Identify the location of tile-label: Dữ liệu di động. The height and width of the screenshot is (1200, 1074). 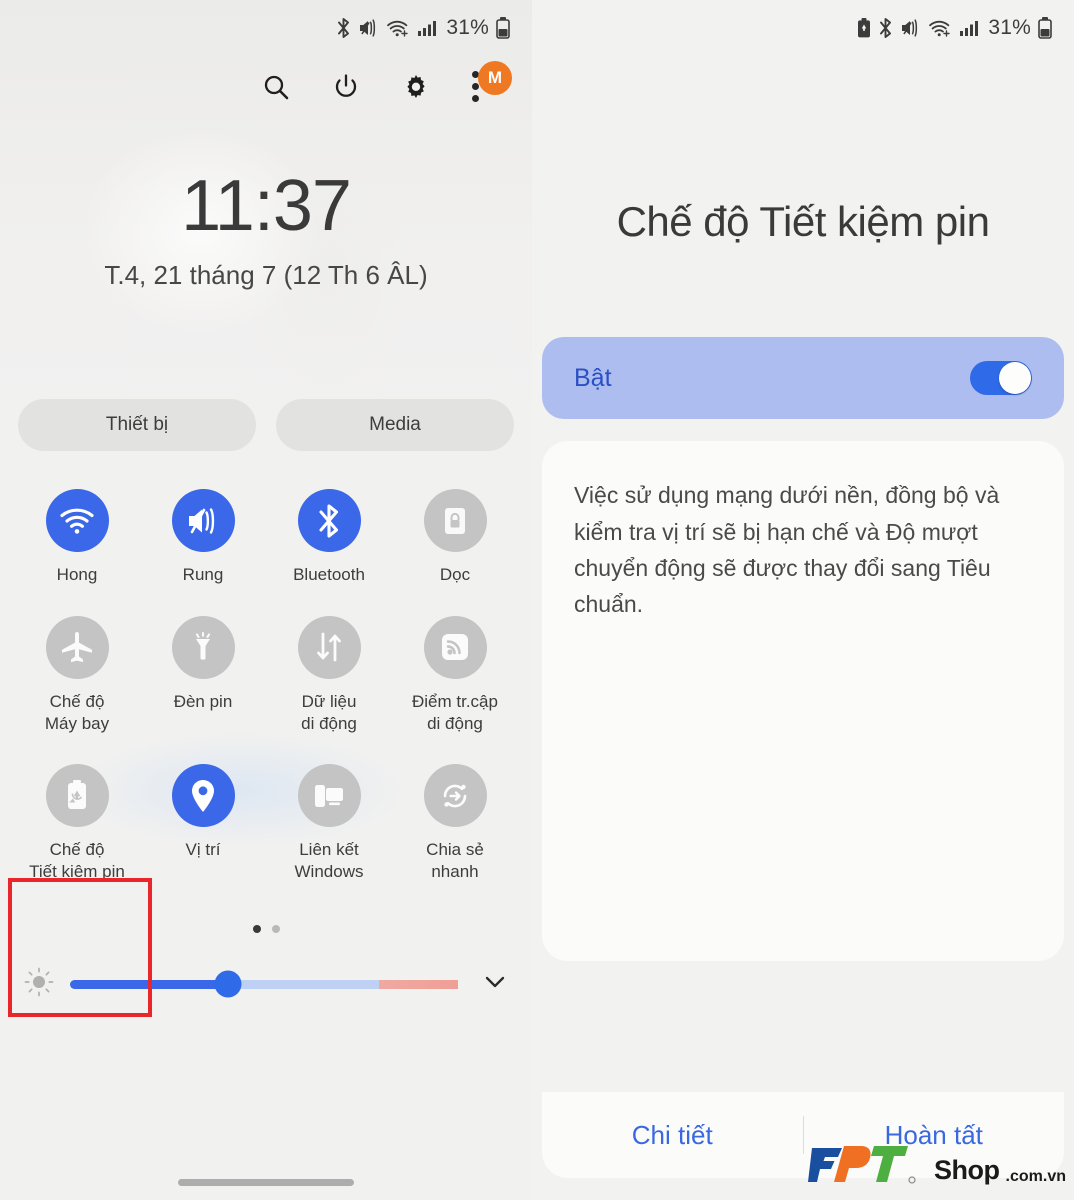
(329, 712).